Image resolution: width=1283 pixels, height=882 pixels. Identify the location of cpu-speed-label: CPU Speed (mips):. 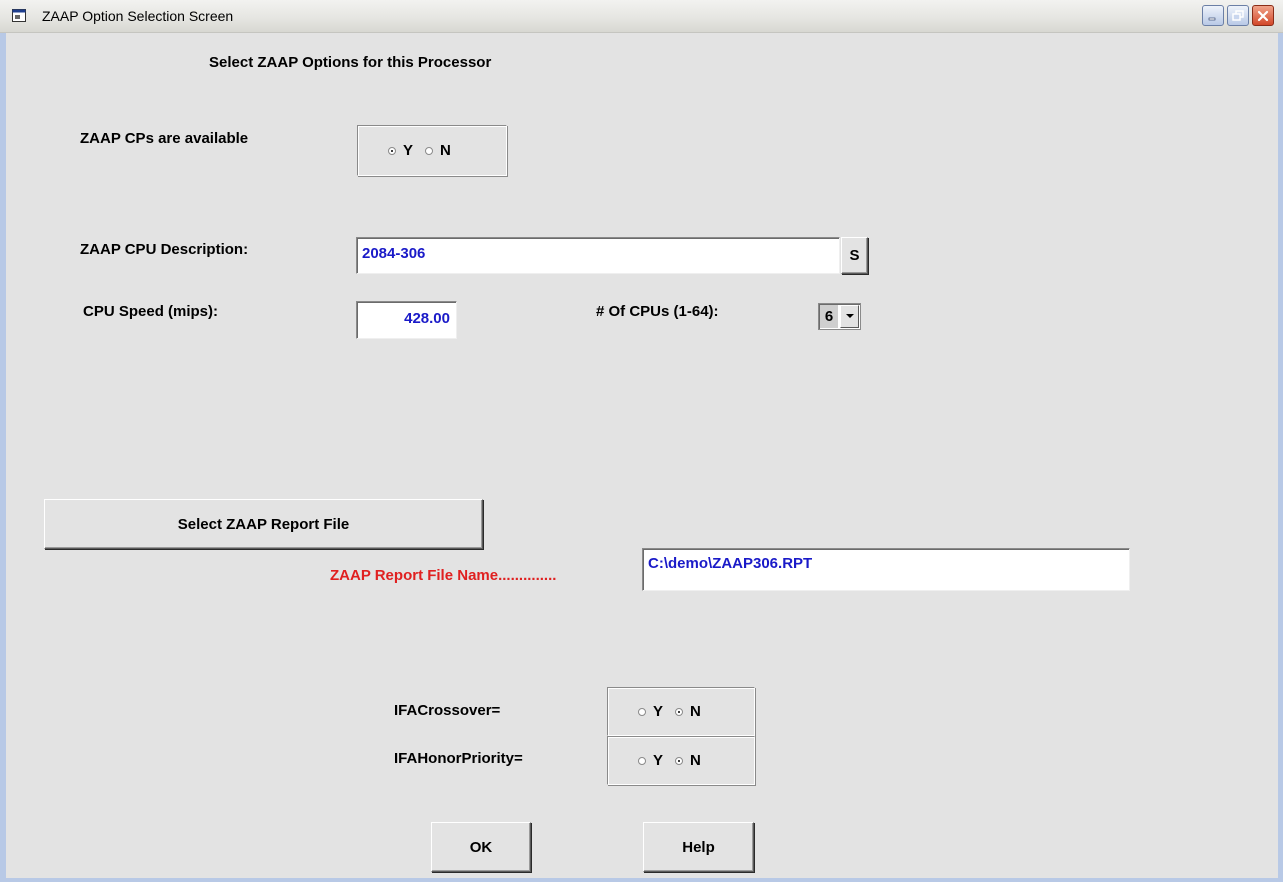
(151, 311).